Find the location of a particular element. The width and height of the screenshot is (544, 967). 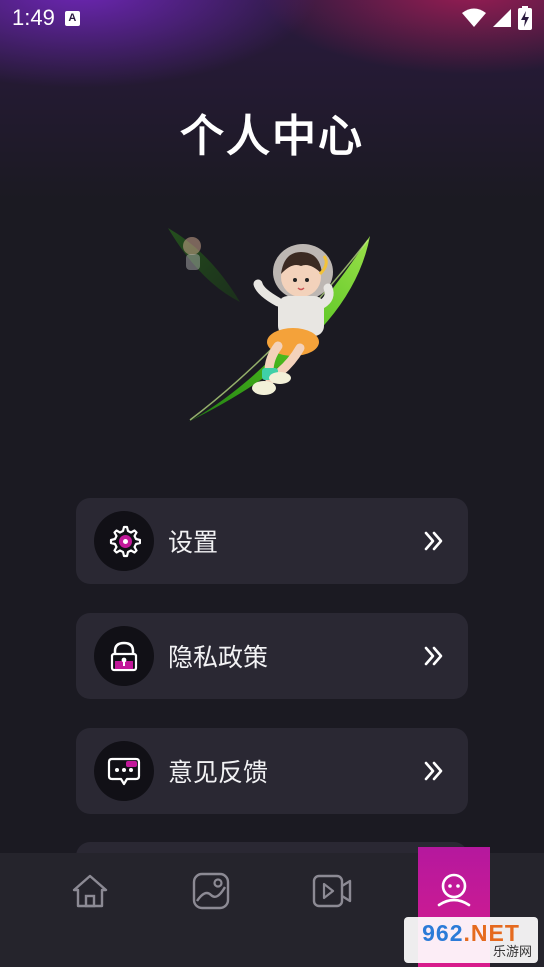

menu-label-privacy-policy: 隐私政策 is located at coordinates (218, 657).